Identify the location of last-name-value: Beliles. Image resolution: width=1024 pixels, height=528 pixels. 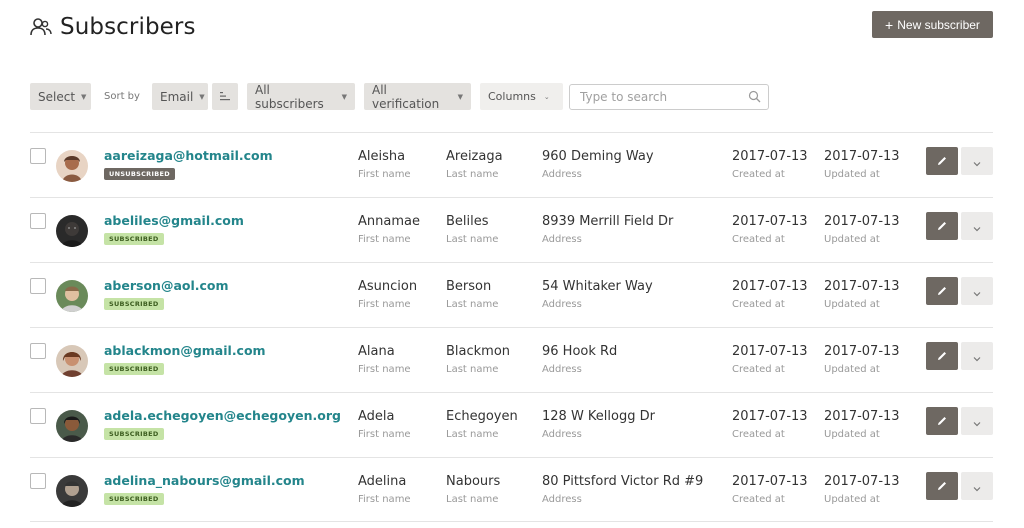
(467, 221).